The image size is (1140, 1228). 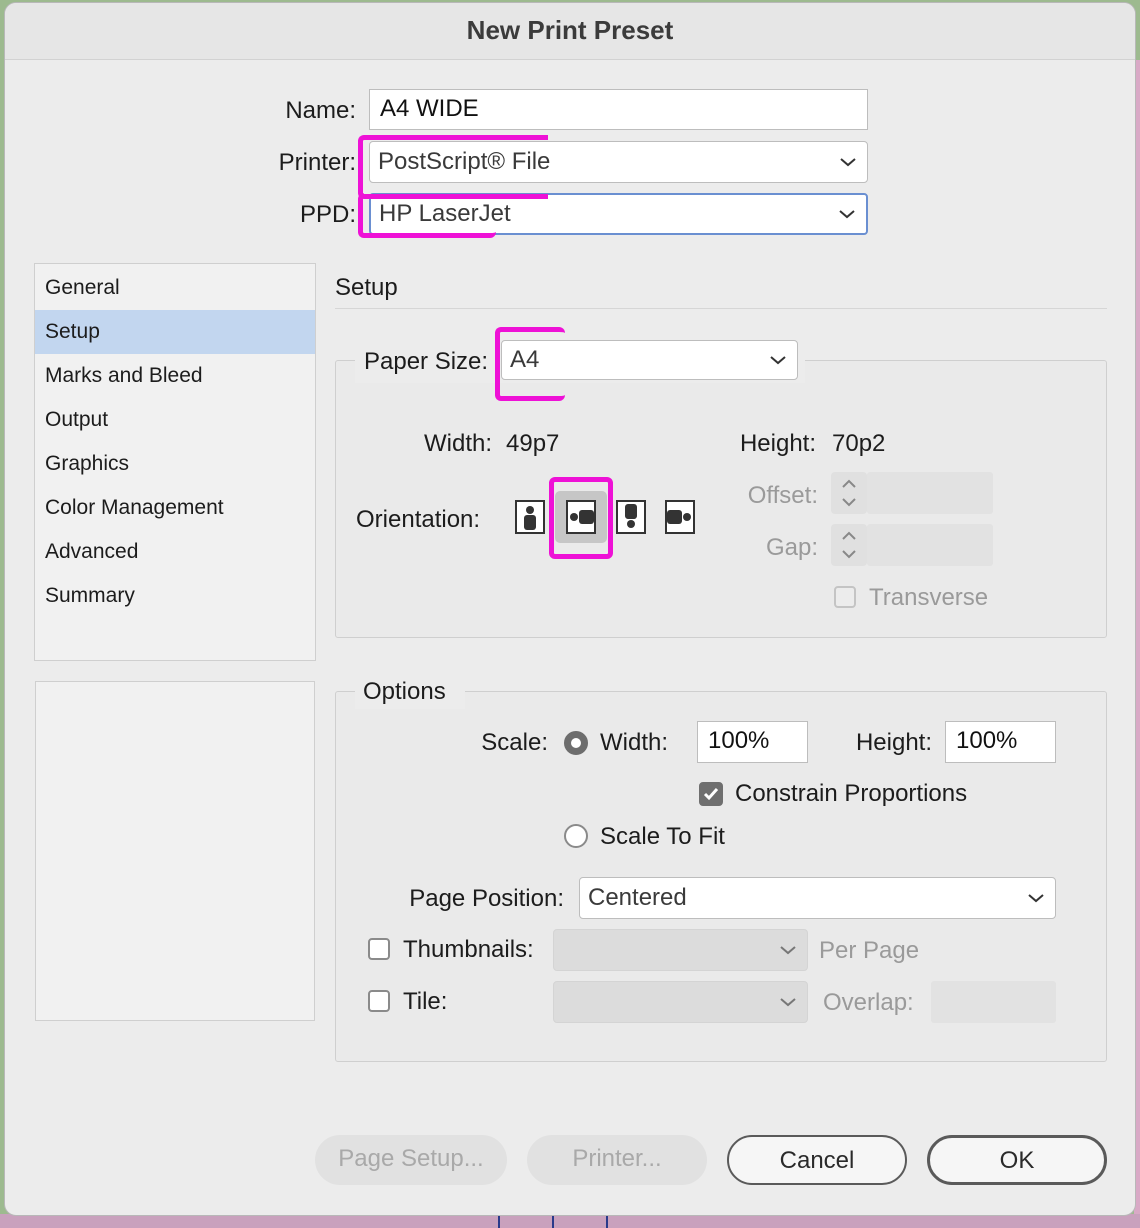 I want to click on sidebar-item-graphics: Graphics, so click(x=175, y=464).